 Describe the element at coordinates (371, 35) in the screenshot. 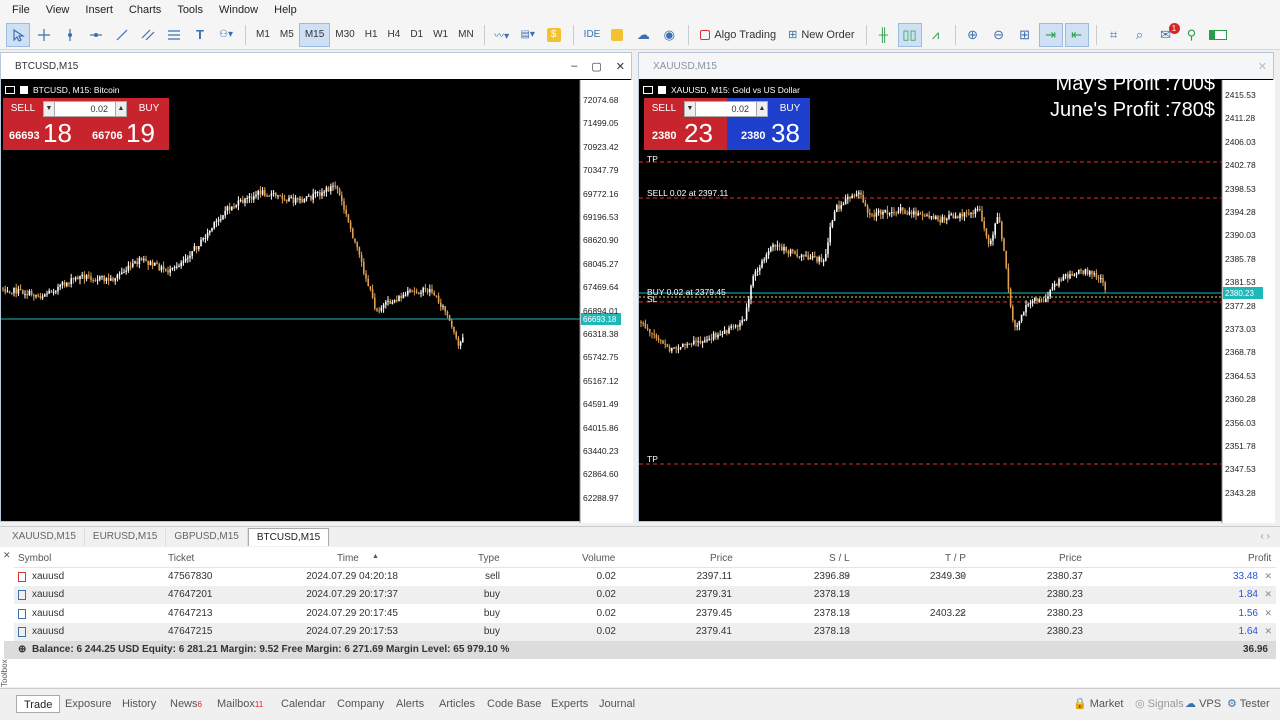

I see `tf-h1: H1` at that location.